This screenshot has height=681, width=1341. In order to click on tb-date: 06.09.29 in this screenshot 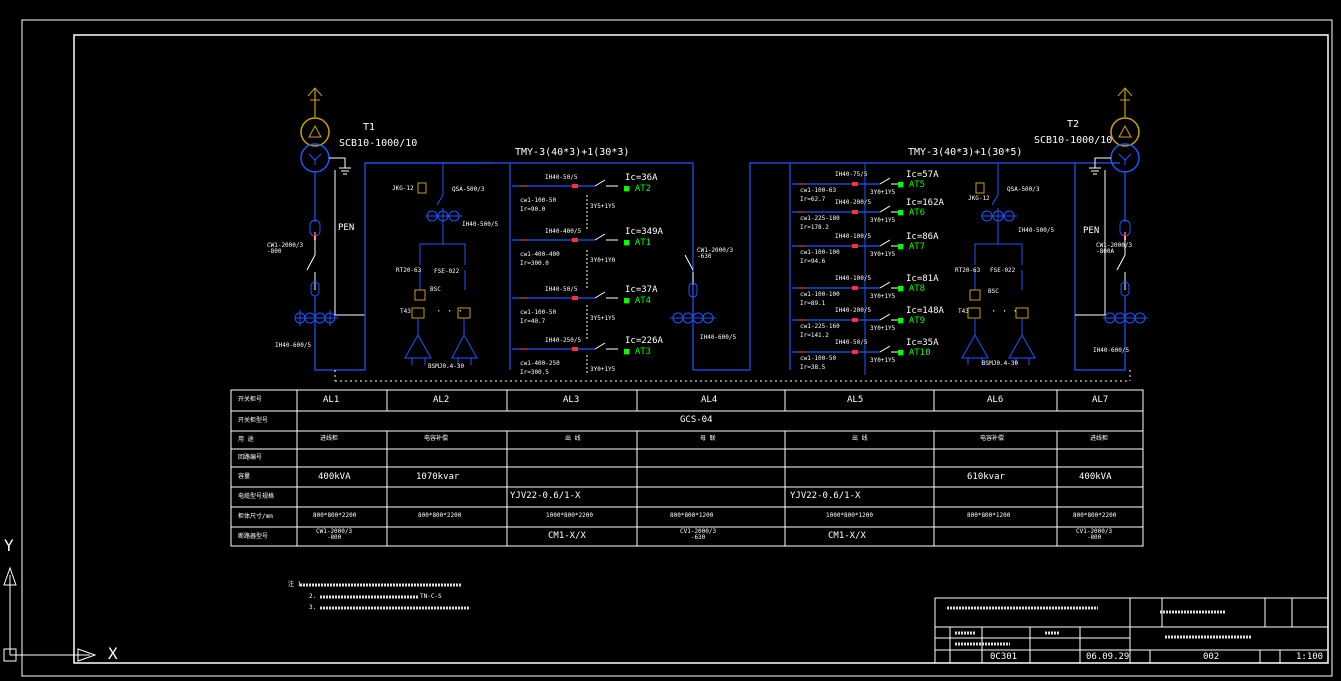, I will do `click(1108, 657)`.